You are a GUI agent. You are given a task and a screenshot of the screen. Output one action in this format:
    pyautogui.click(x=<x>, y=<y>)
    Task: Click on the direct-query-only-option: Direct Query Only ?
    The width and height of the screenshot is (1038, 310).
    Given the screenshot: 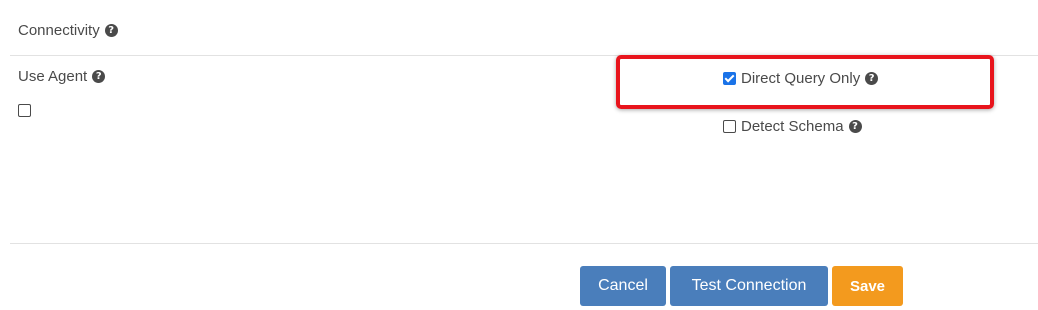 What is the action you would take?
    pyautogui.click(x=801, y=78)
    